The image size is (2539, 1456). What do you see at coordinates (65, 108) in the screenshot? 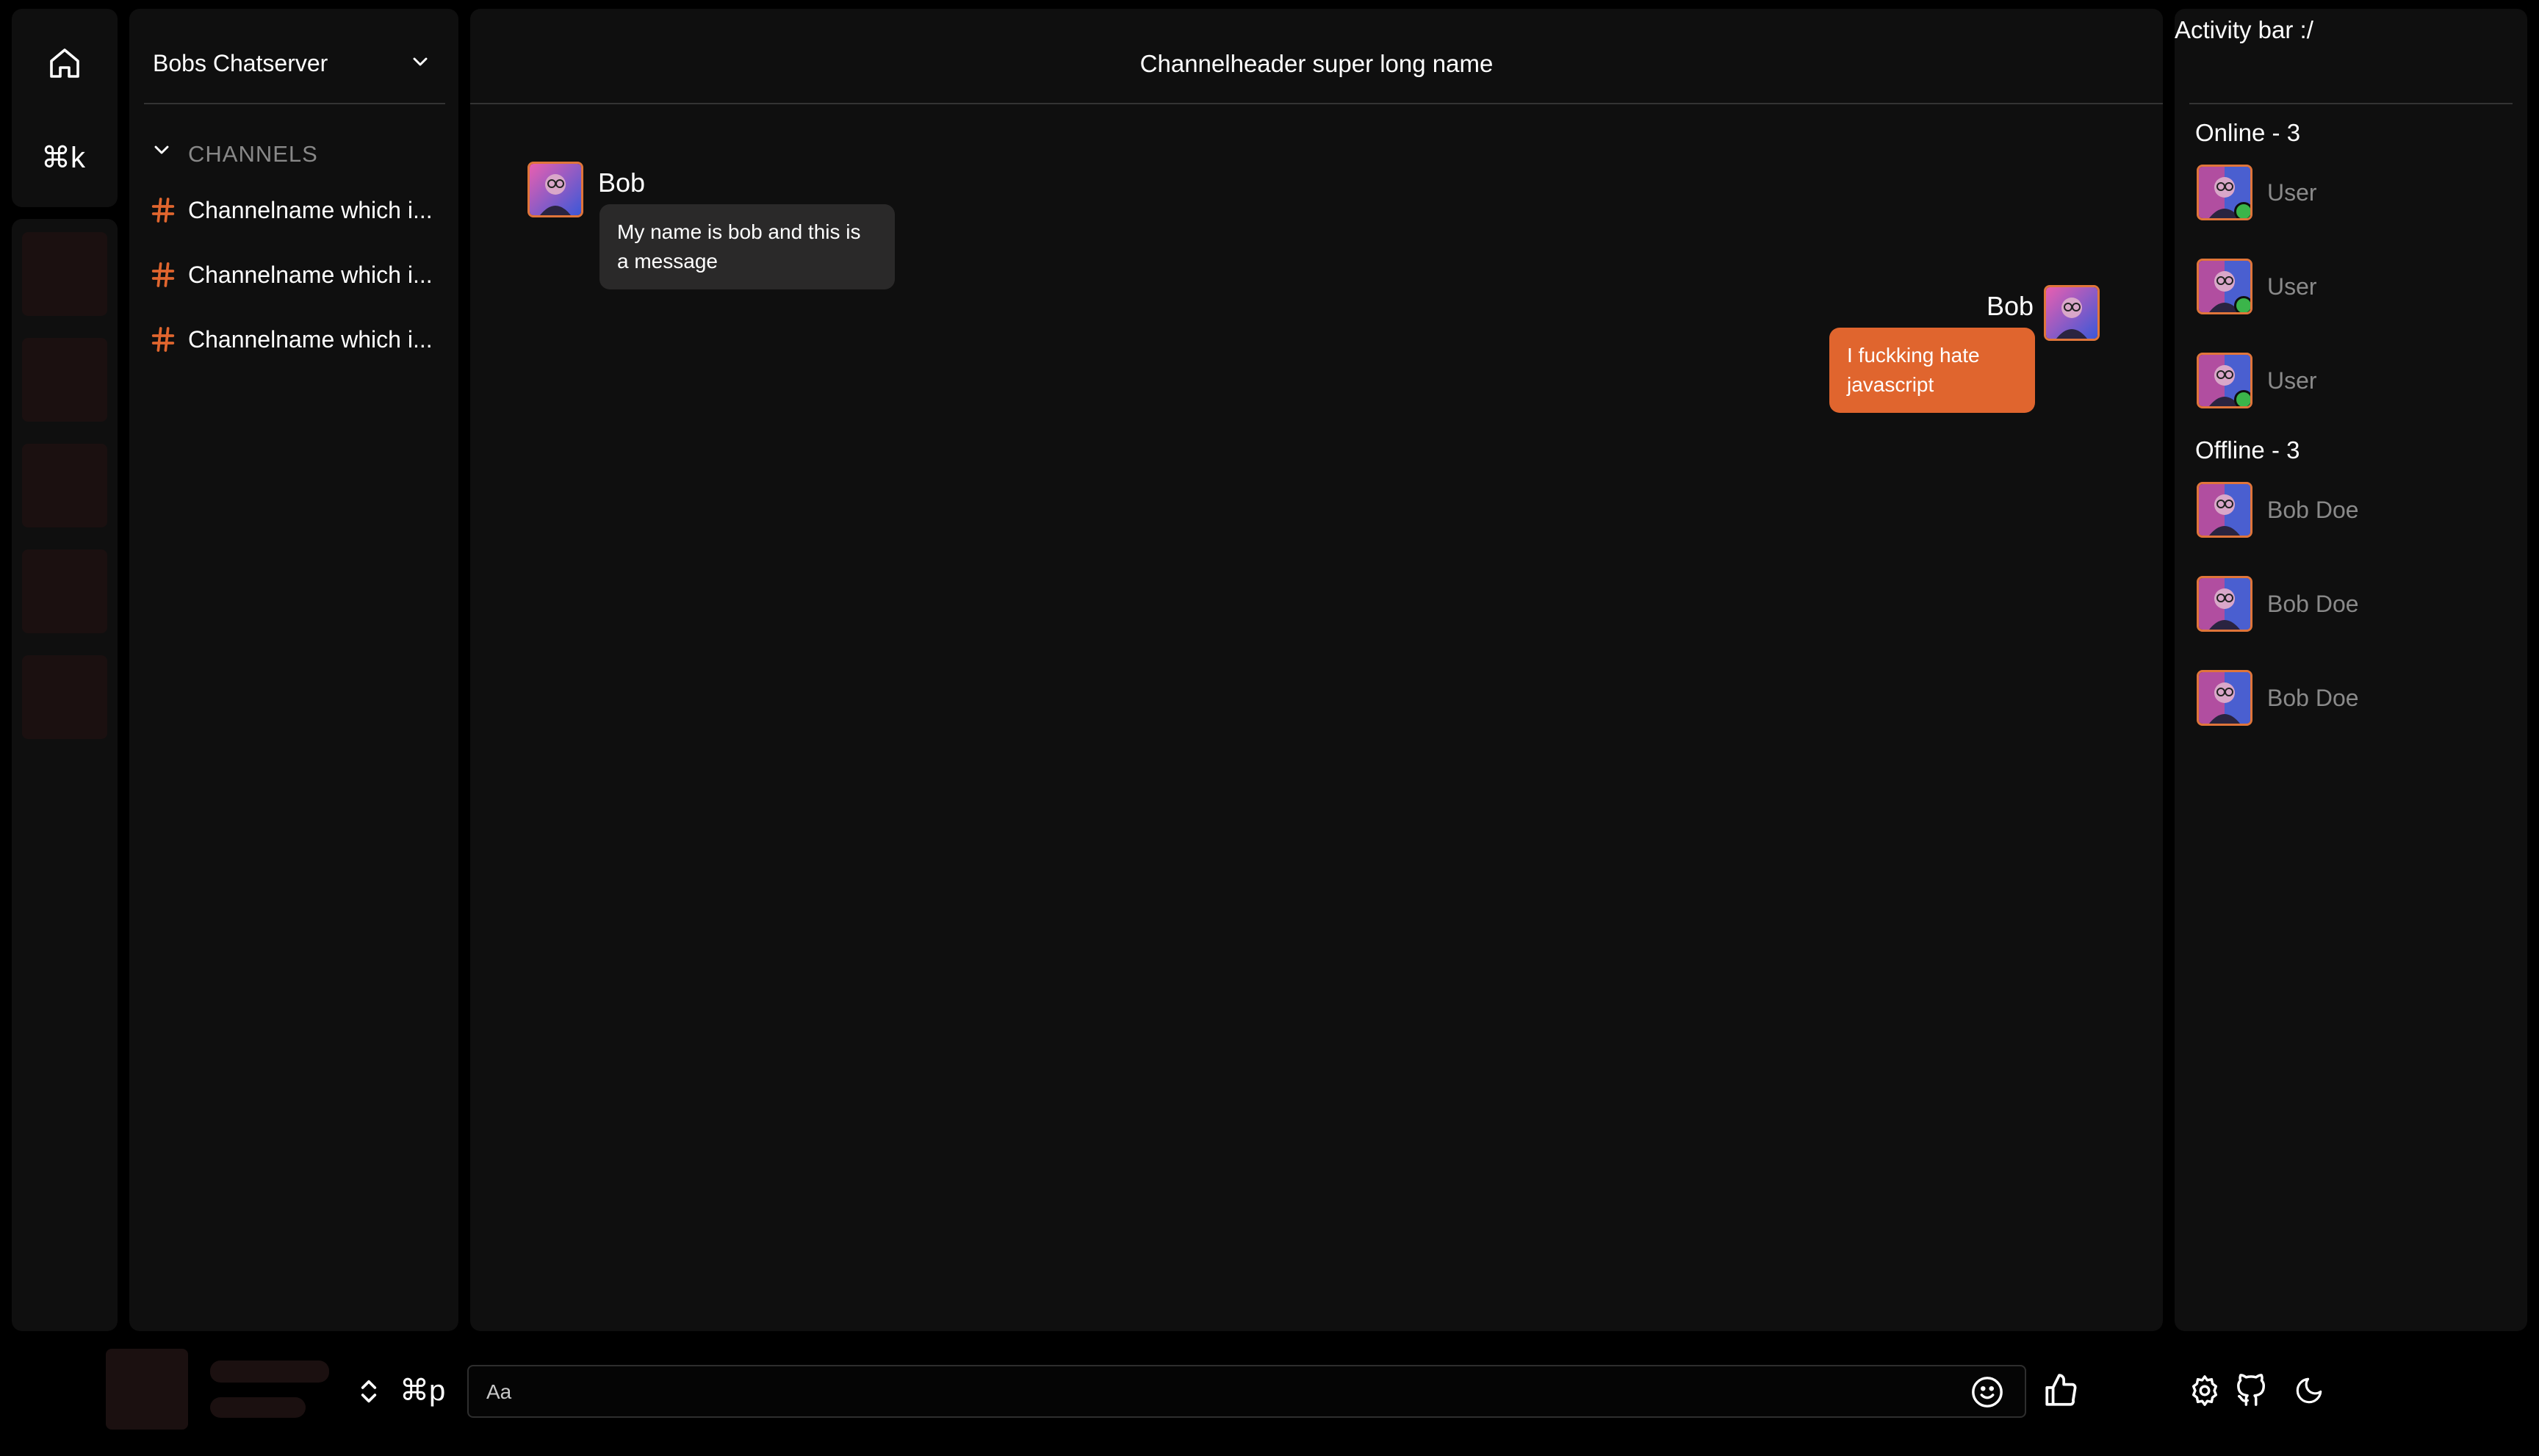
I see `server-rail-top: ⌘k` at bounding box center [65, 108].